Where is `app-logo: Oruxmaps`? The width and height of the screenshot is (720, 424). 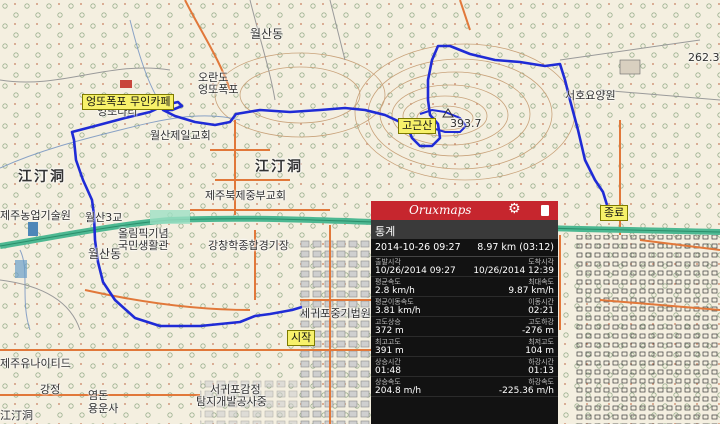 app-logo: Oruxmaps is located at coordinates (440, 210).